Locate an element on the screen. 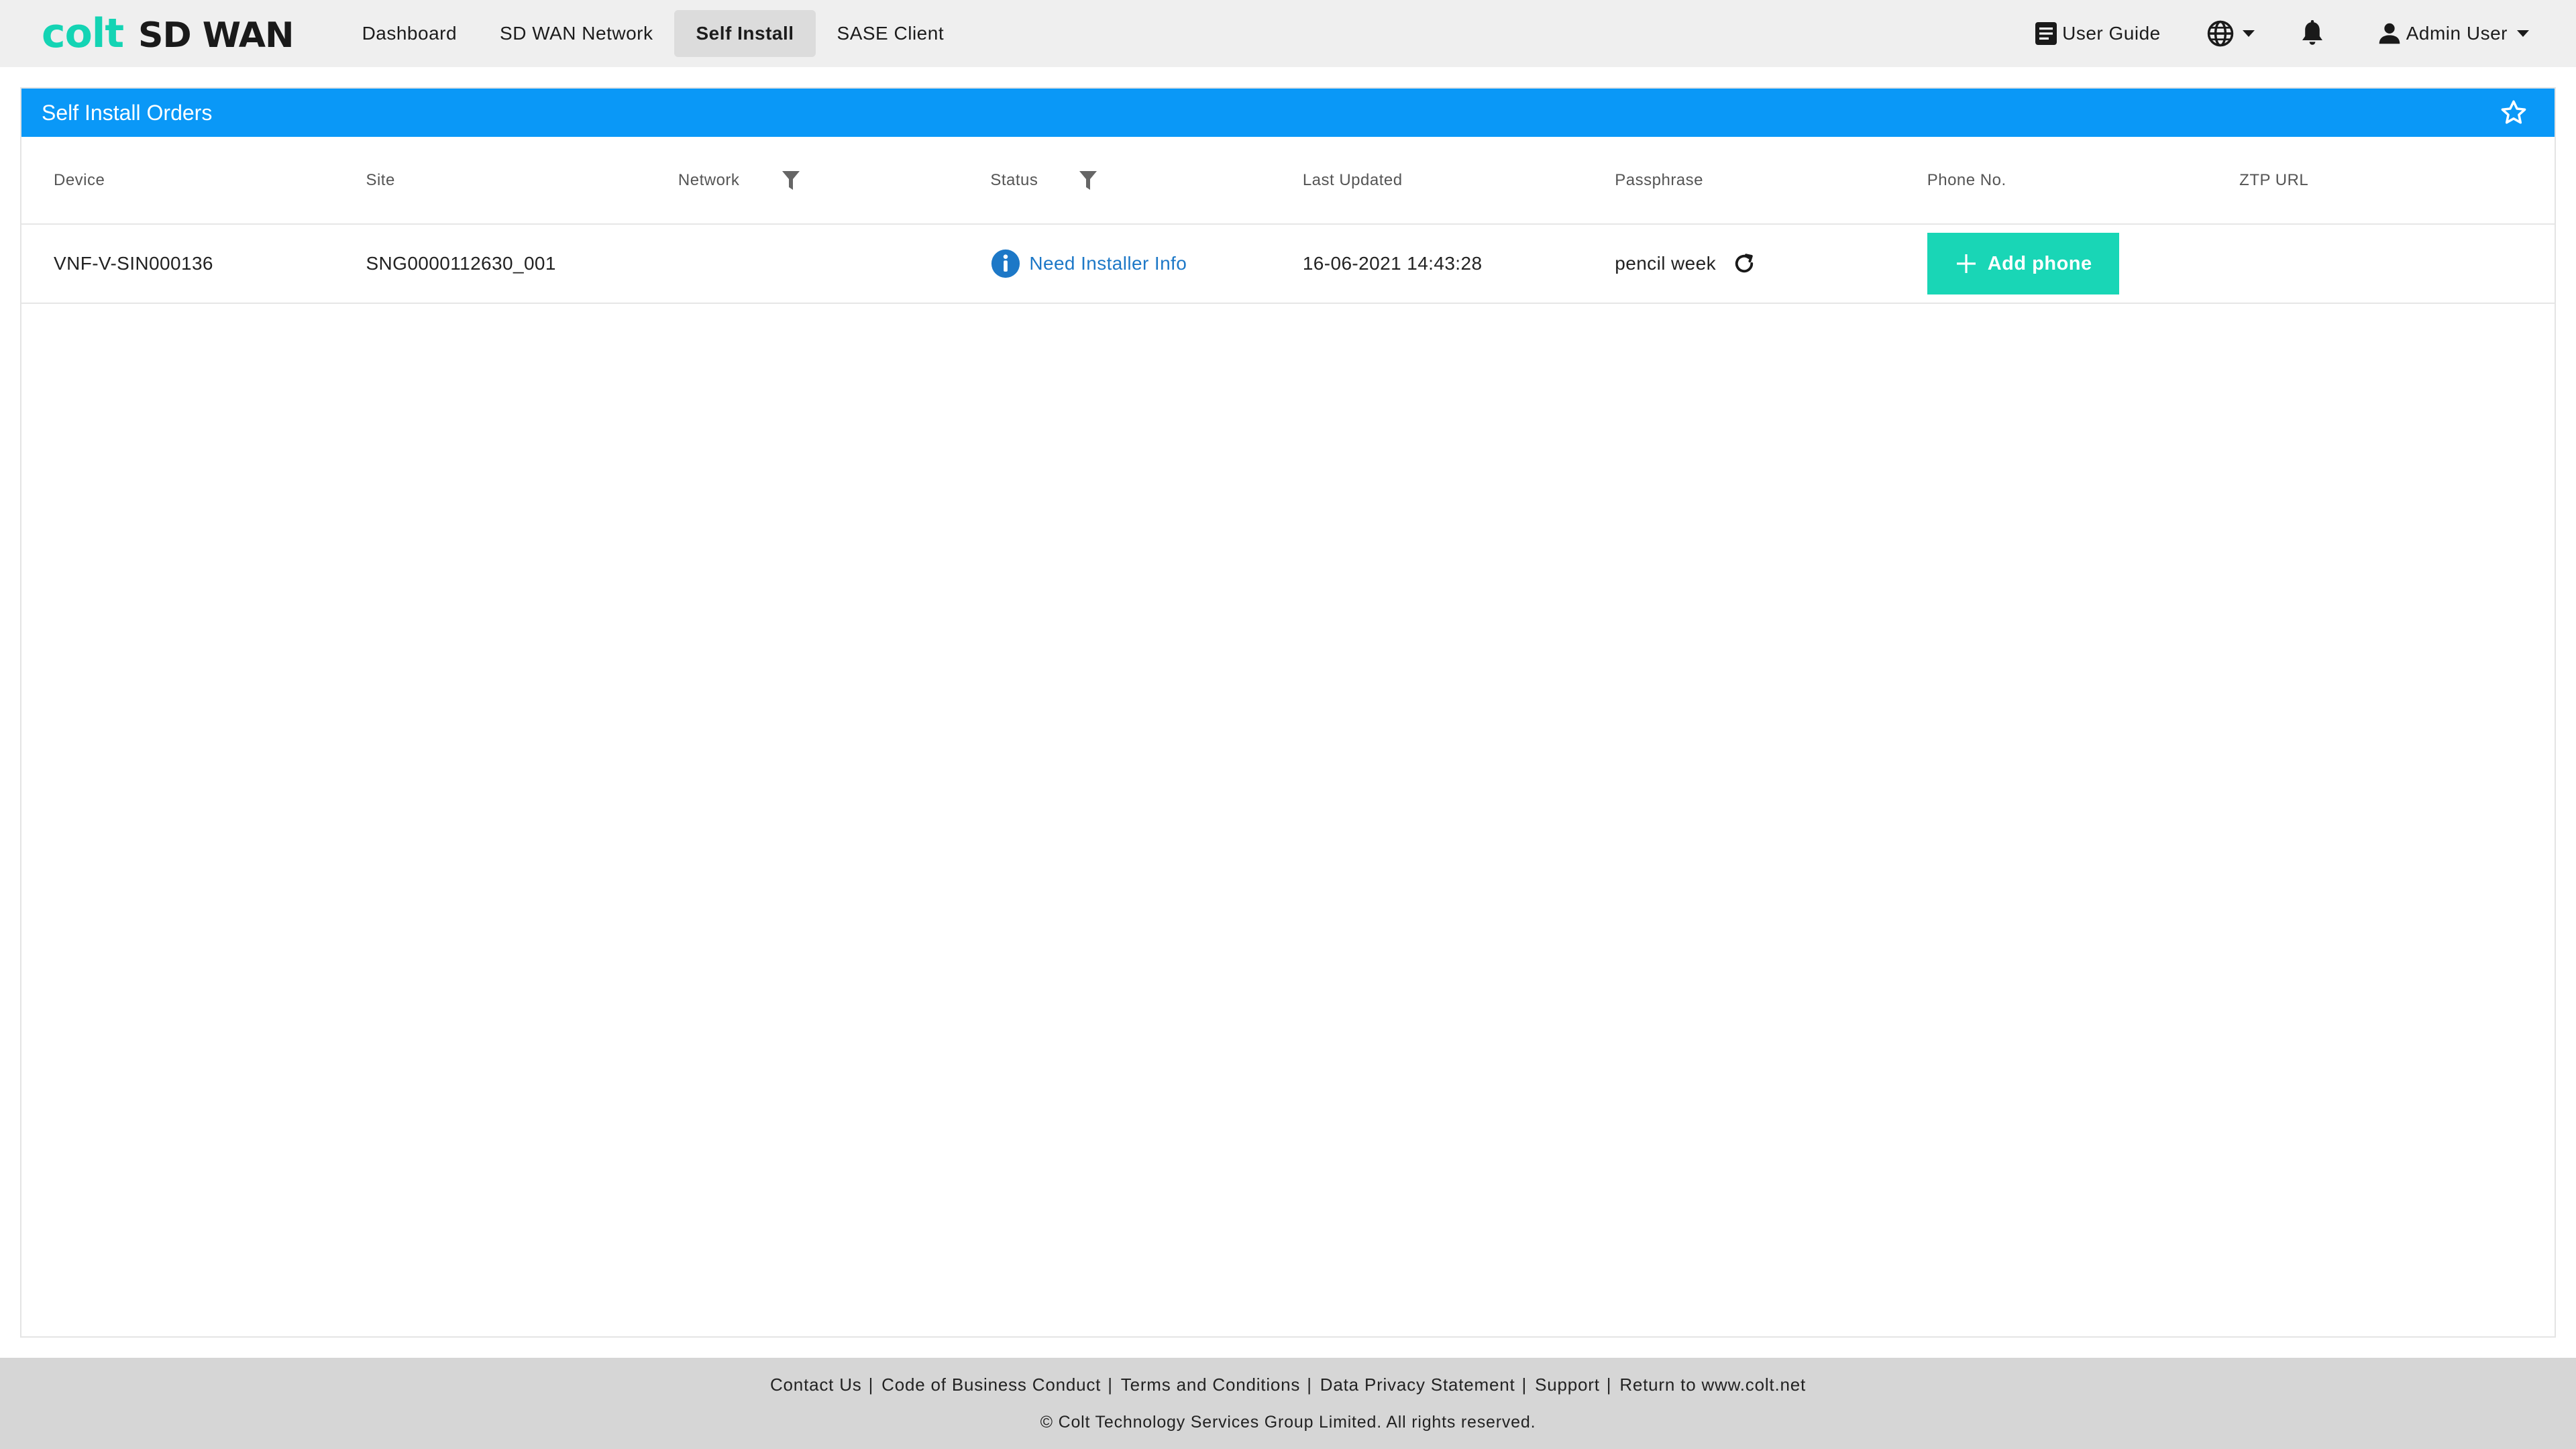 The width and height of the screenshot is (2576, 1449). column-header-last-updated: Last Updated is located at coordinates (1426, 181).